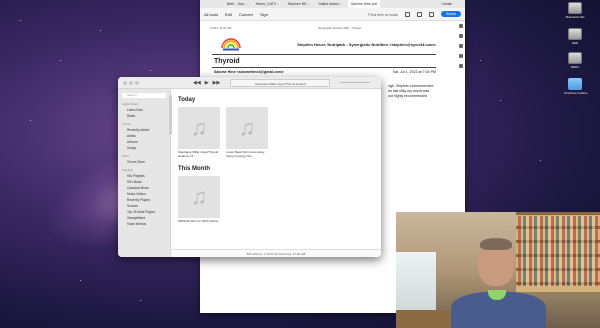 The image size is (600, 328). What do you see at coordinates (419, 14) in the screenshot?
I see `print-icon` at bounding box center [419, 14].